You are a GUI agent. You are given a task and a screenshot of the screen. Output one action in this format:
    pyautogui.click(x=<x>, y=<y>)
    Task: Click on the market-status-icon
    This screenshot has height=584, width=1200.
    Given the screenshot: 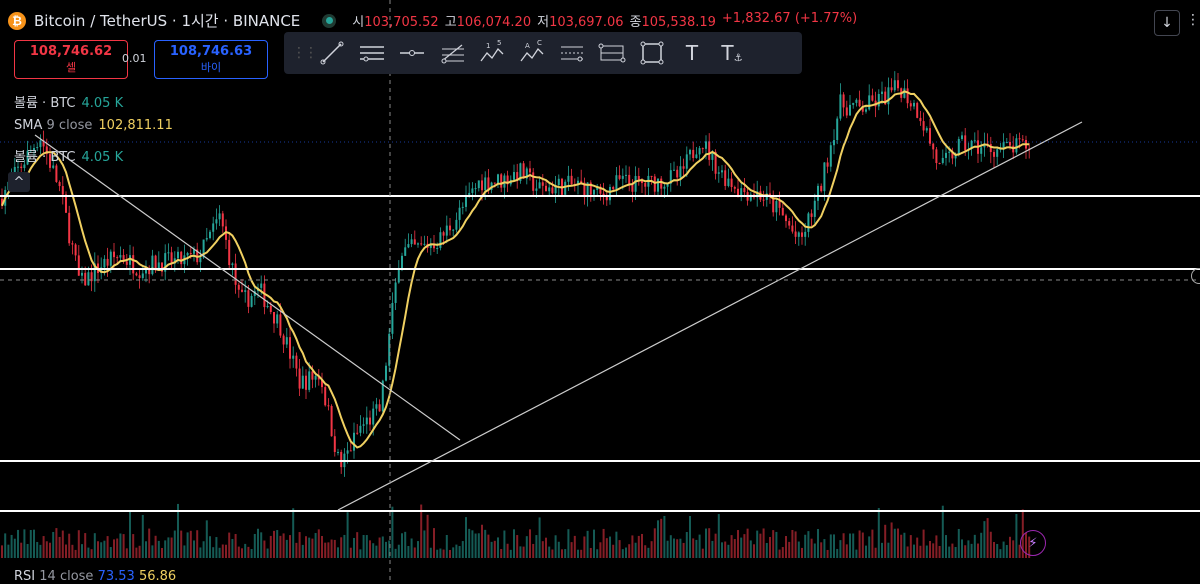 What is the action you would take?
    pyautogui.click(x=329, y=20)
    